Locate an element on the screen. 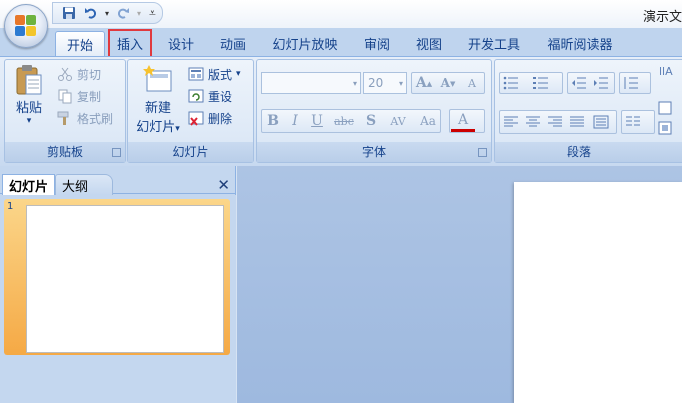 This screenshot has width=682, height=403. reset-button: 重设 is located at coordinates (210, 96).